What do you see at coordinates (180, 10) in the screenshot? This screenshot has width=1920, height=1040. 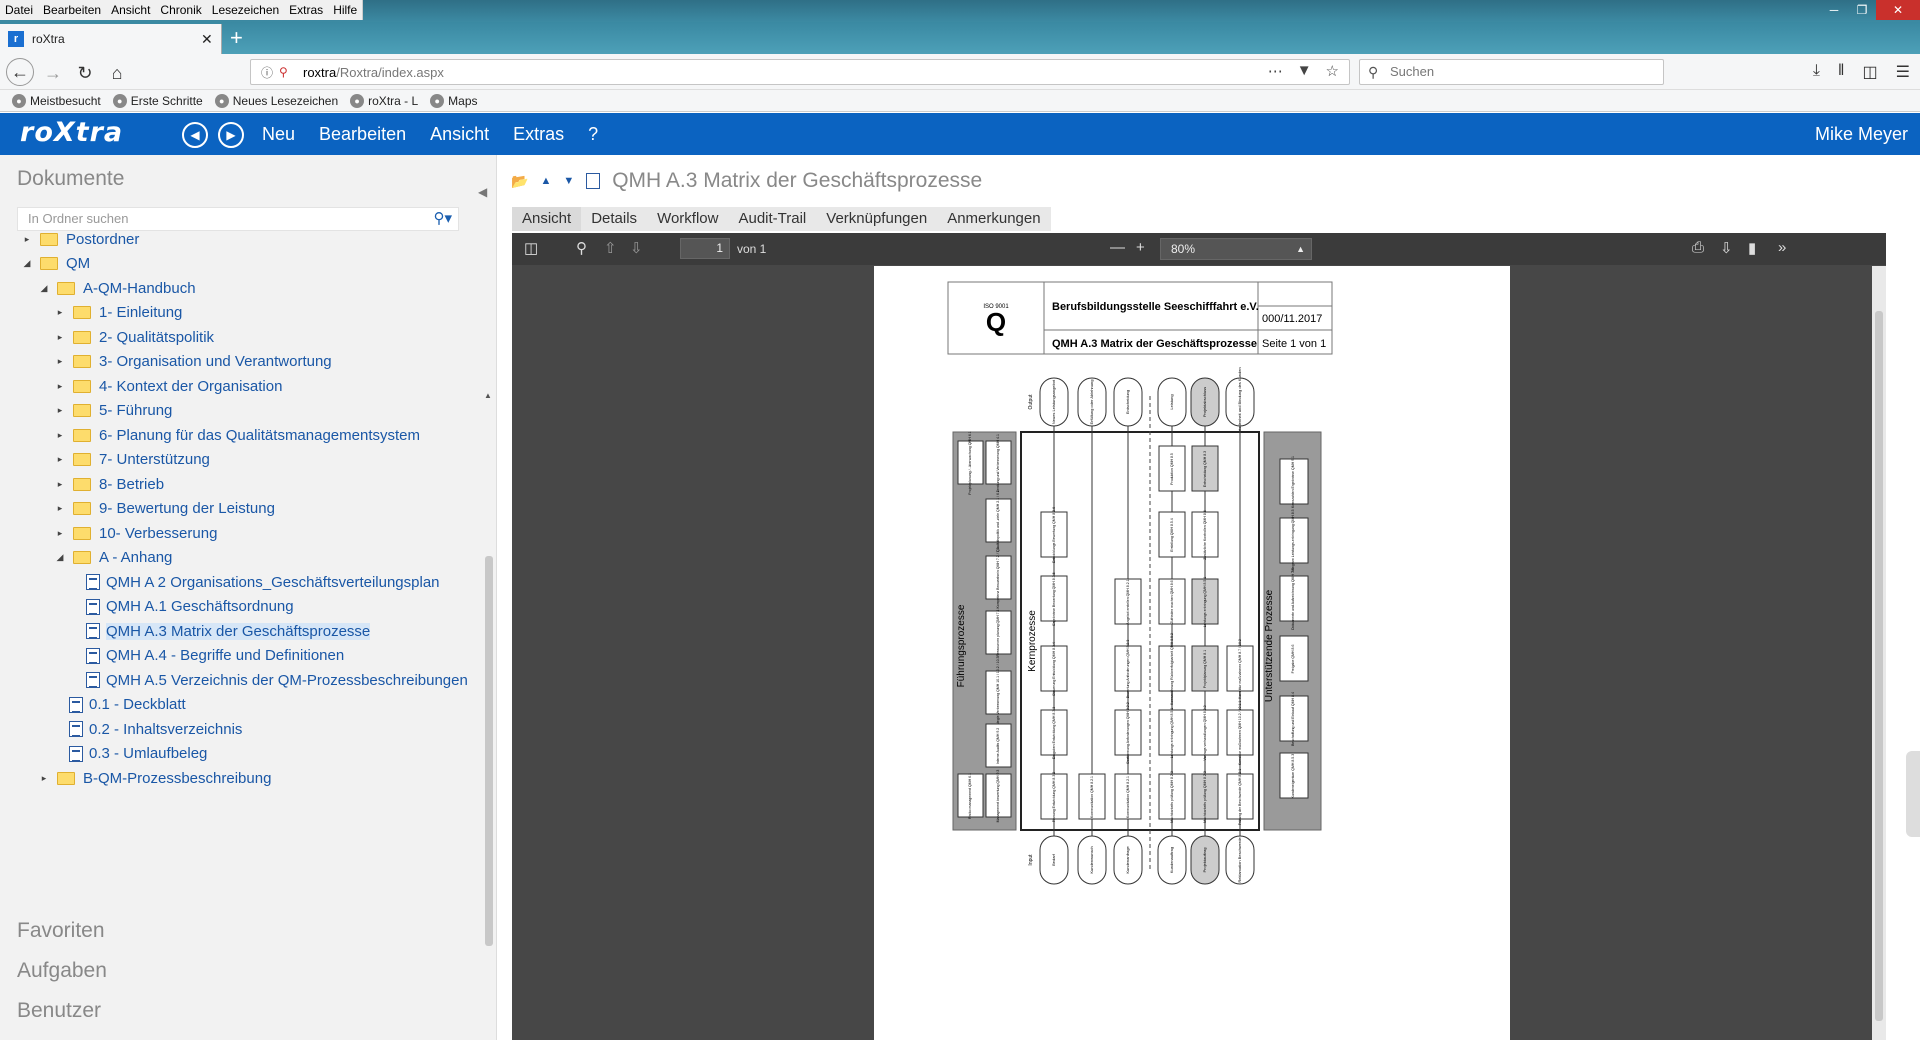 I see `browser-menu-chronik: Chronik` at bounding box center [180, 10].